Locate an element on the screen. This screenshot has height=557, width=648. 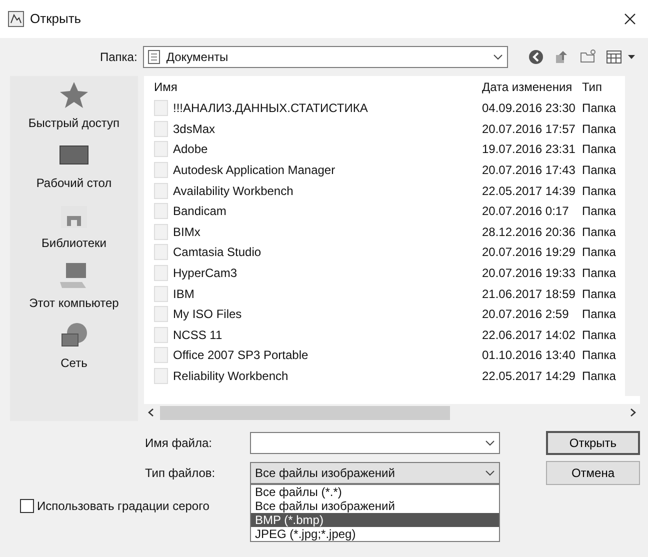
back-icon is located at coordinates (536, 57).